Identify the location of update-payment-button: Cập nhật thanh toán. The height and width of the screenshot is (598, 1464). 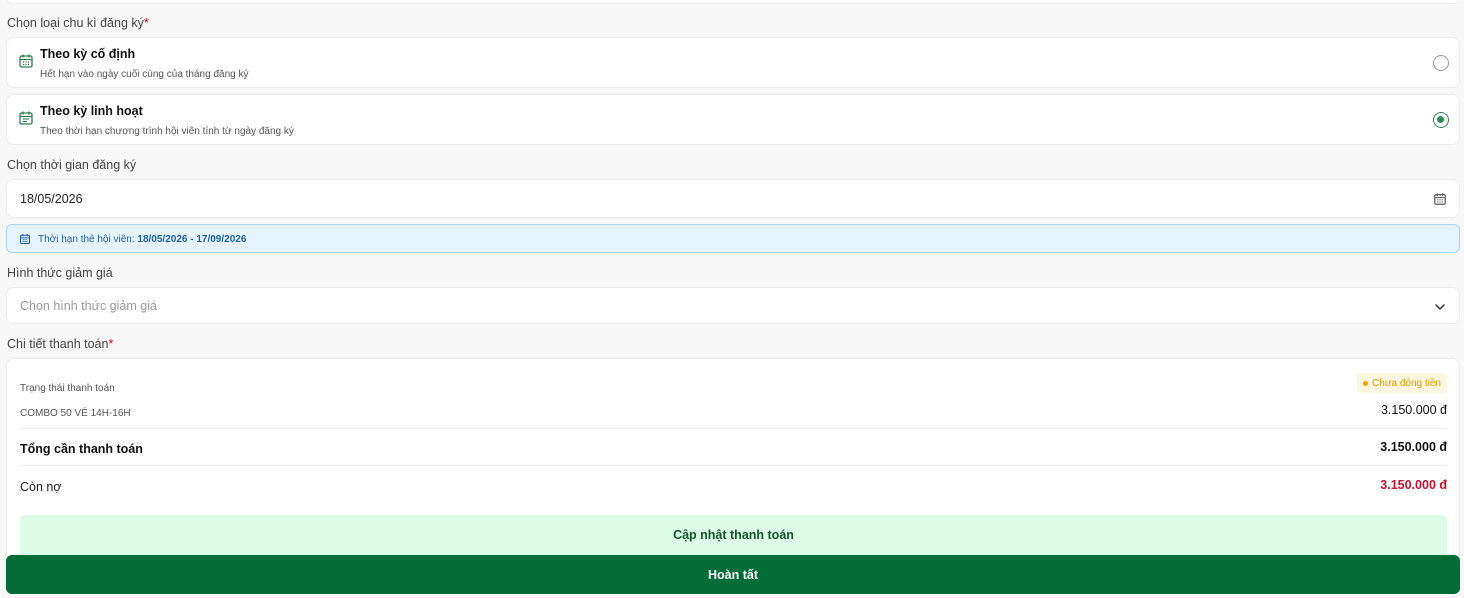
(733, 535).